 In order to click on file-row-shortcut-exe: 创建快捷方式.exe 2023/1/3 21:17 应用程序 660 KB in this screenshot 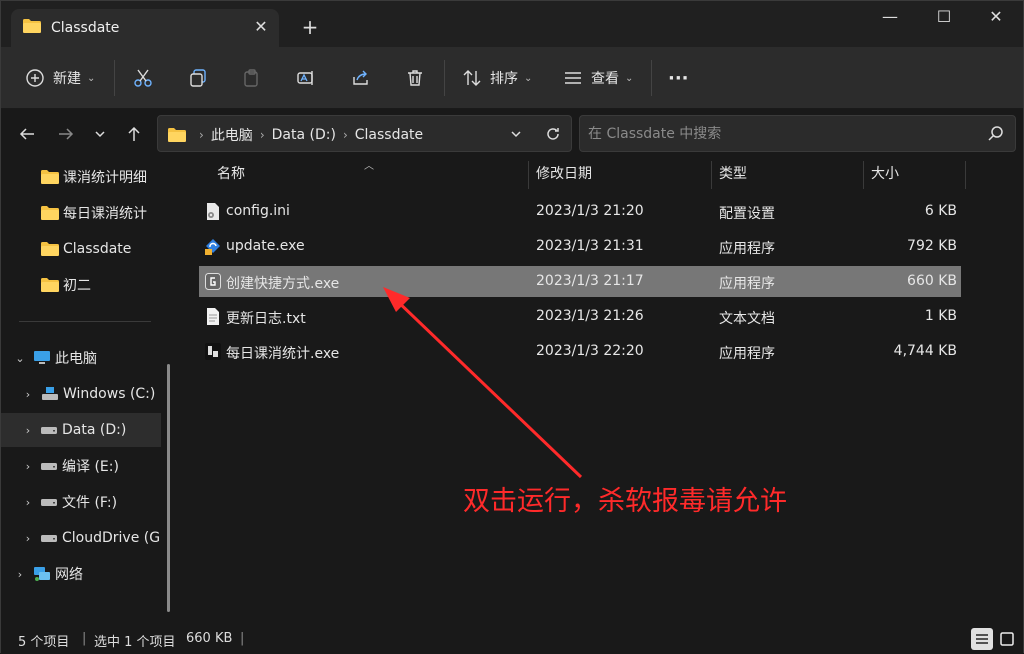, I will do `click(580, 281)`.